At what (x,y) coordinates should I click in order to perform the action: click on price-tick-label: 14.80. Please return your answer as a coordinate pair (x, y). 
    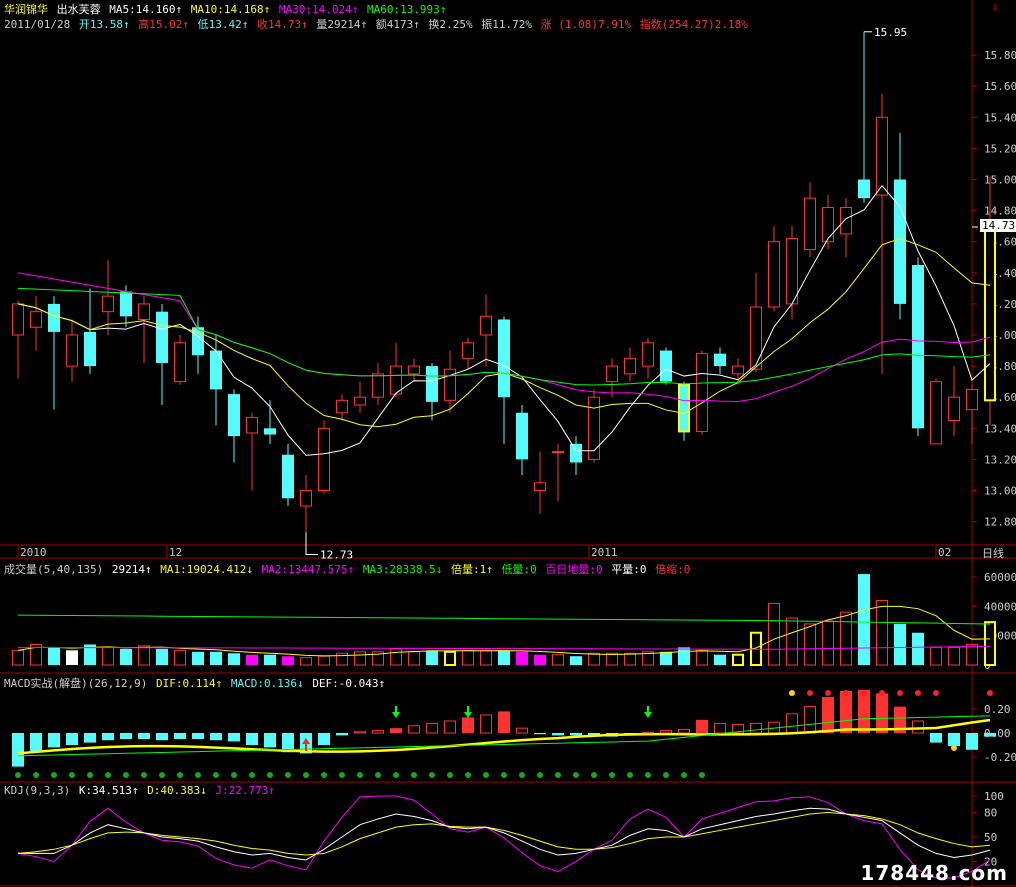
    Looking at the image, I should click on (1000, 211).